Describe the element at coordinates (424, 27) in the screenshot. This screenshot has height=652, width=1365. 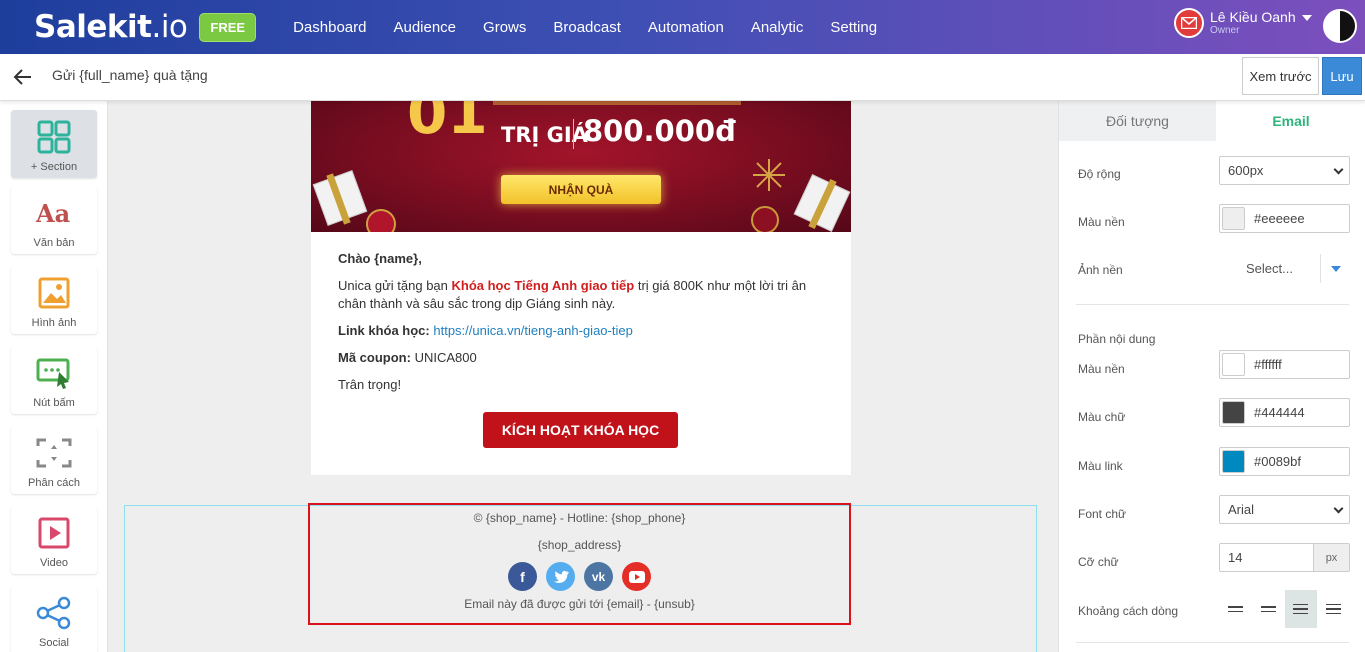
I see `menu-audience: Audience` at that location.